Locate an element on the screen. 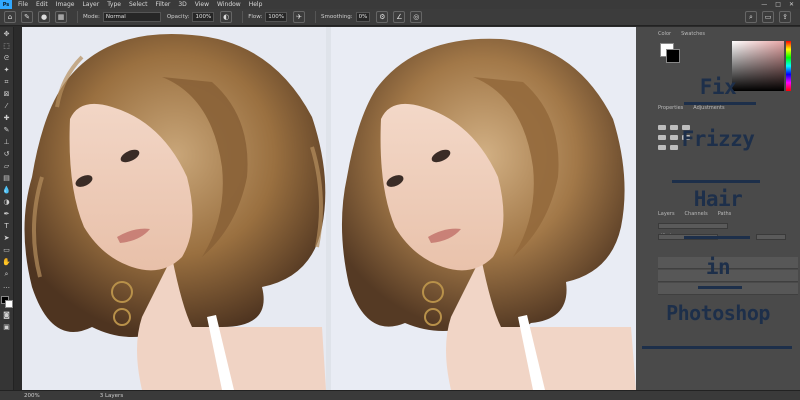  background-color-swatch is located at coordinates (8, 304).